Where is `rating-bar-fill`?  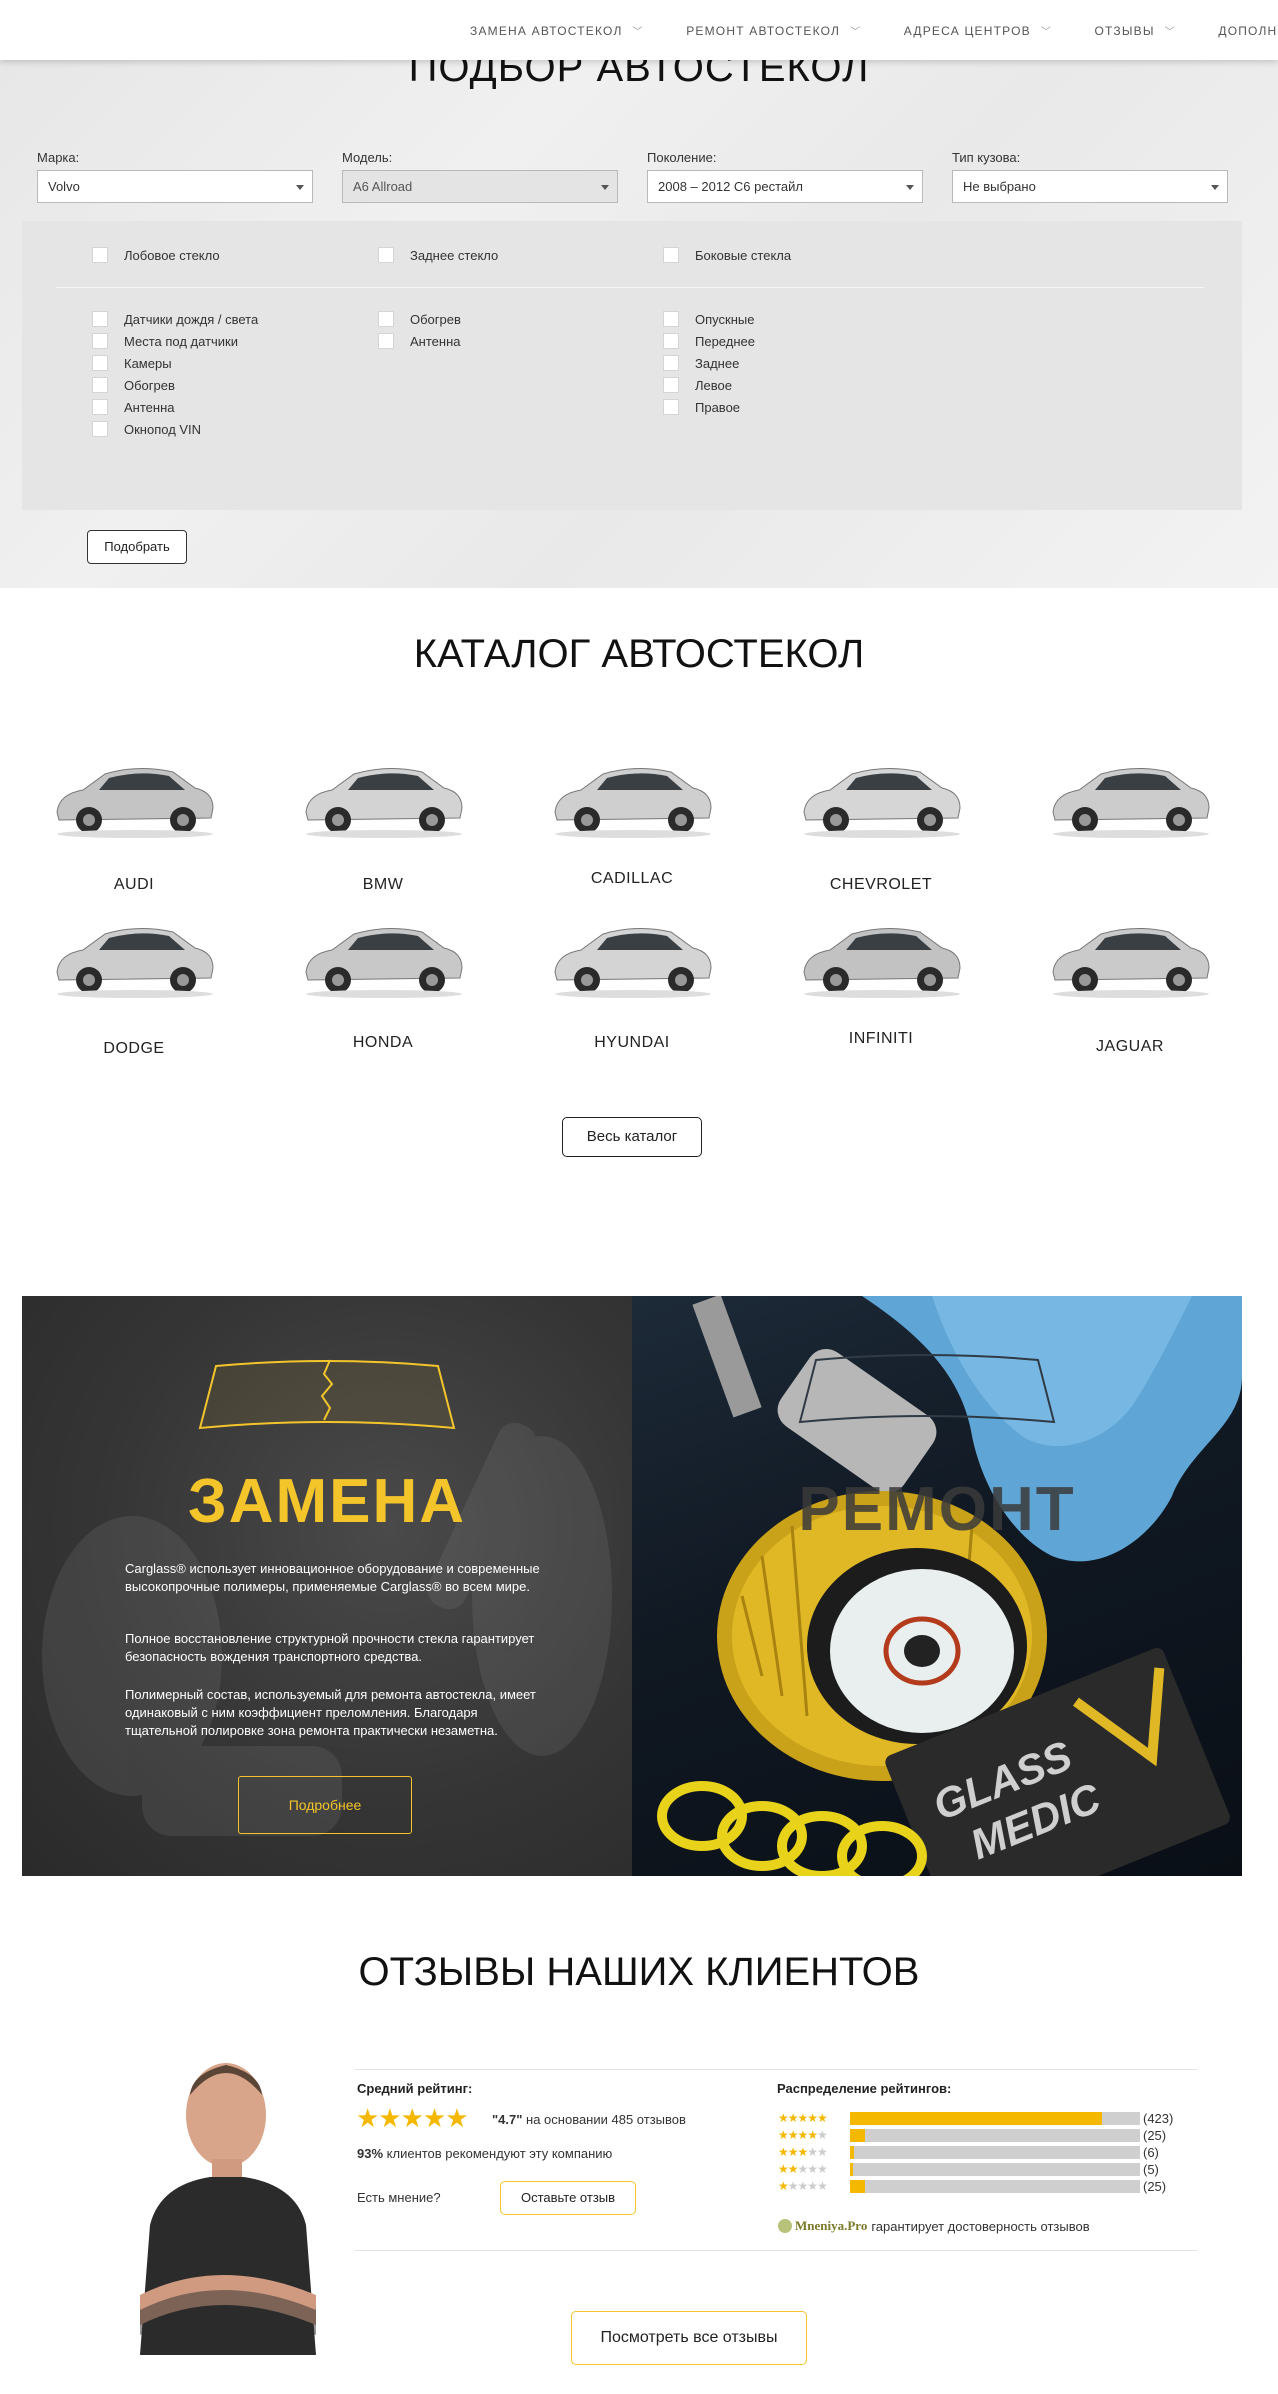 rating-bar-fill is located at coordinates (857, 2186).